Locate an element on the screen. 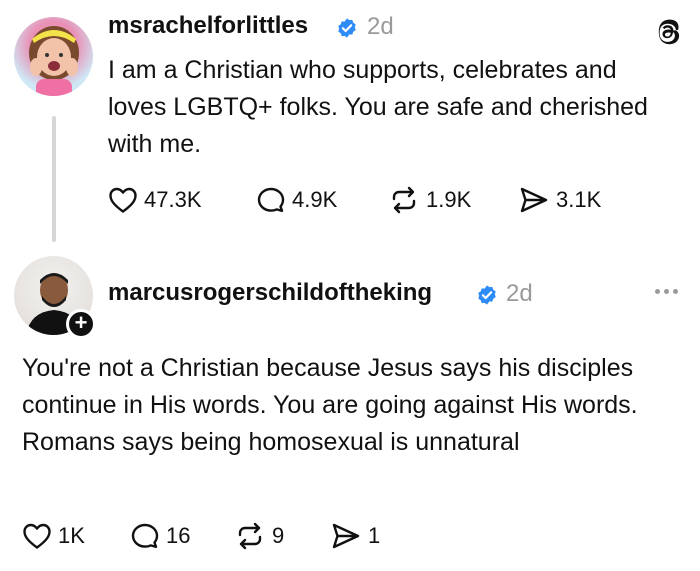 The width and height of the screenshot is (700, 571). post-2-like-count: 1K is located at coordinates (71, 535).